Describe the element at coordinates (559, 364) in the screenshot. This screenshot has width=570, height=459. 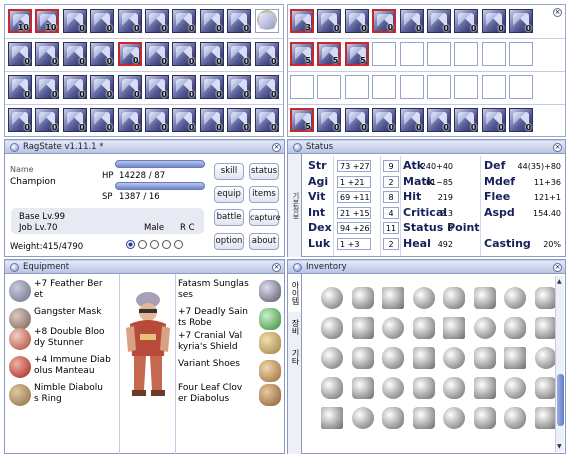
I see `inventory-scrollbar: ▲ ▼` at that location.